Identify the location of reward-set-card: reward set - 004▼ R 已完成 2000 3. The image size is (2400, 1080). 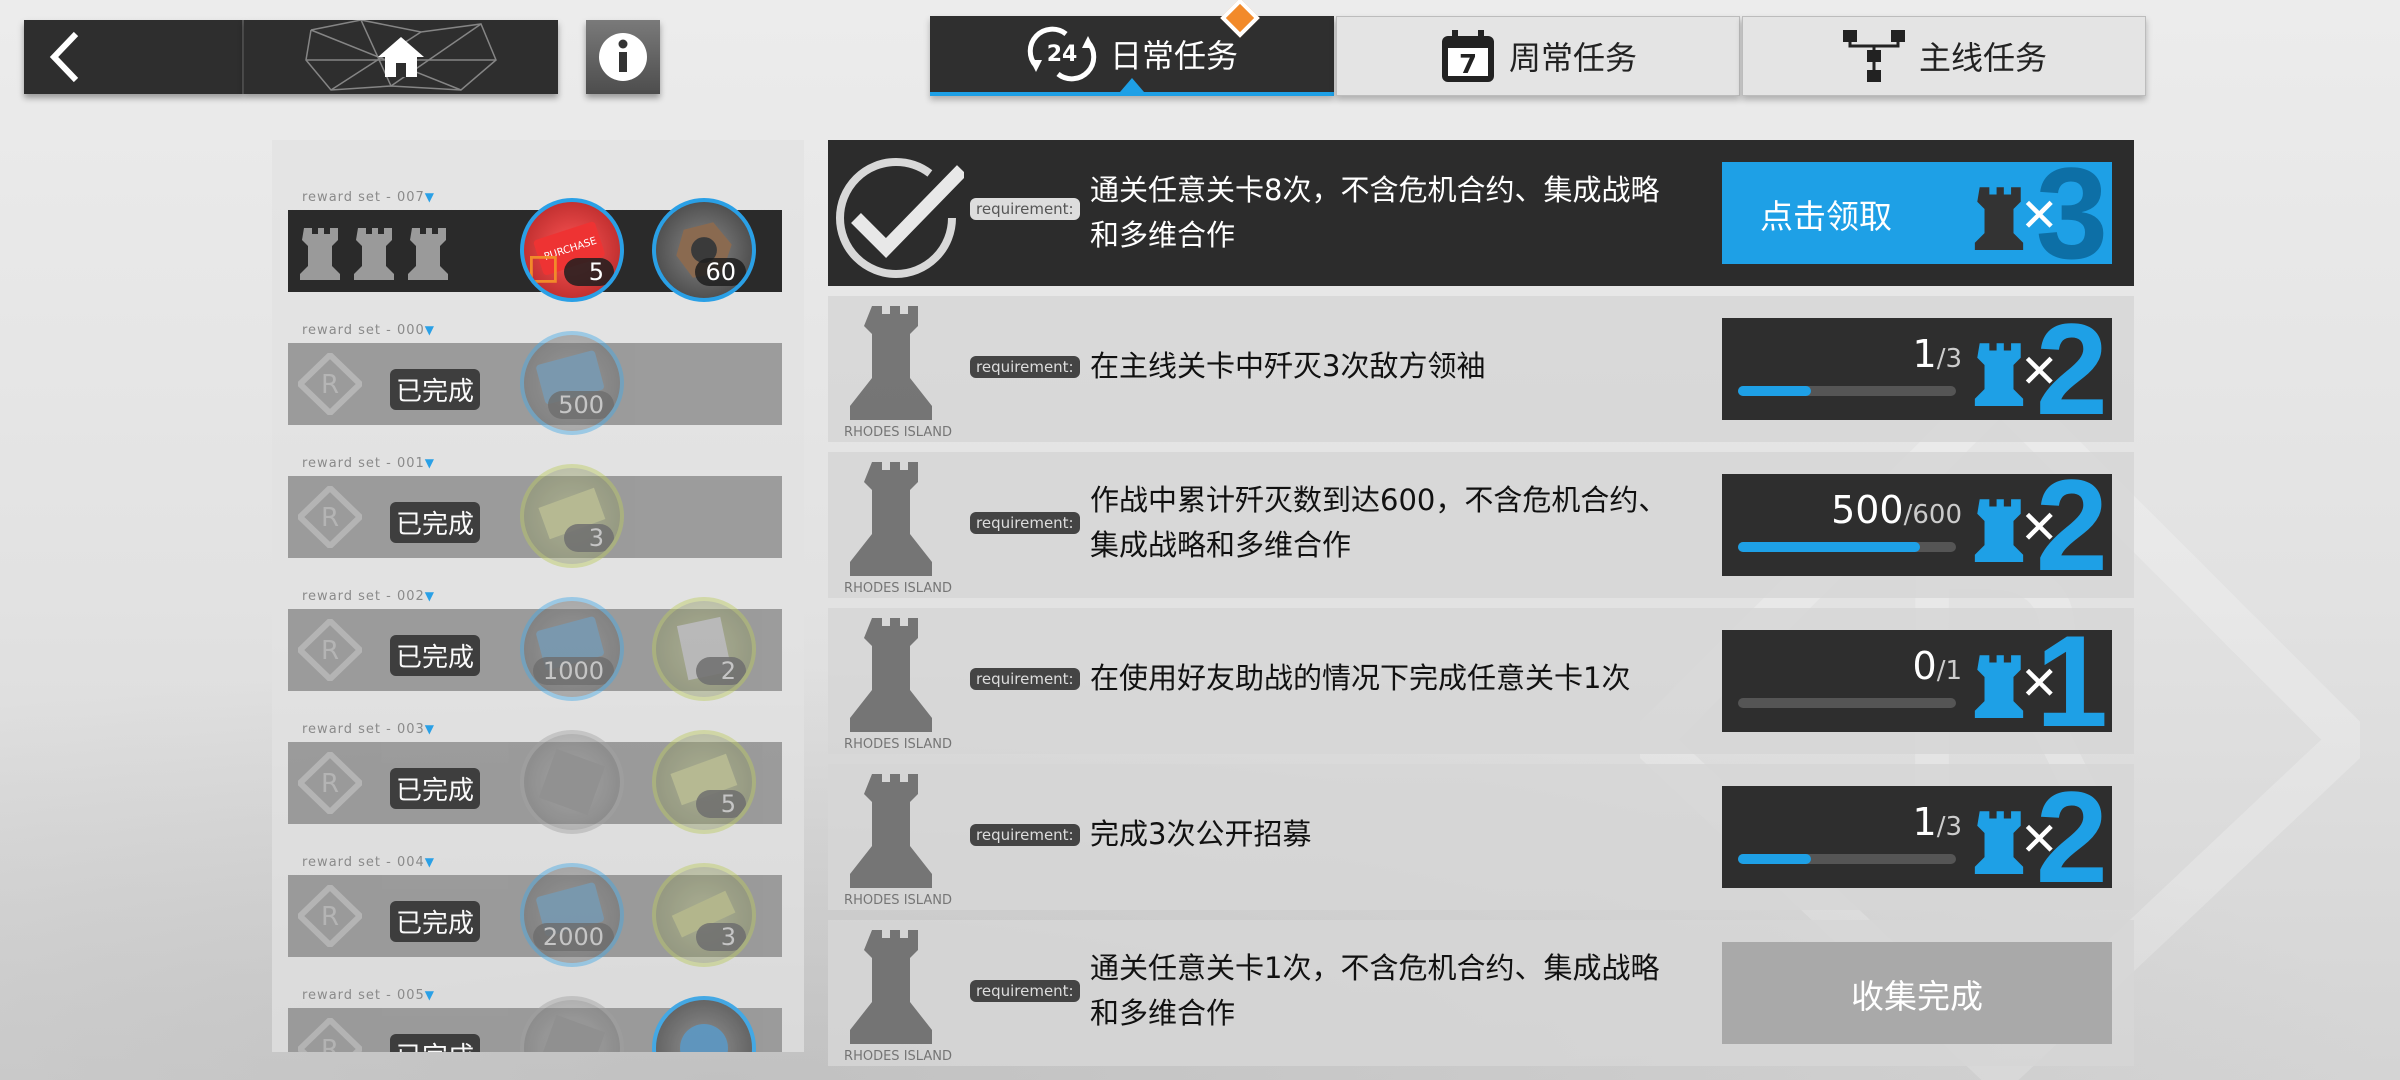
(535, 911).